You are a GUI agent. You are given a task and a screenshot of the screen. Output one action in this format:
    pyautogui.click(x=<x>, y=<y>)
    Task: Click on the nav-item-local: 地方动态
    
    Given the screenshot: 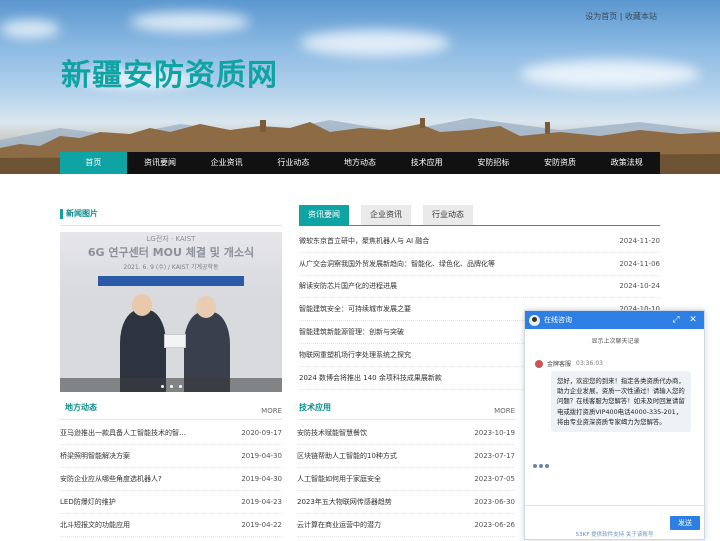 What is the action you would take?
    pyautogui.click(x=360, y=163)
    